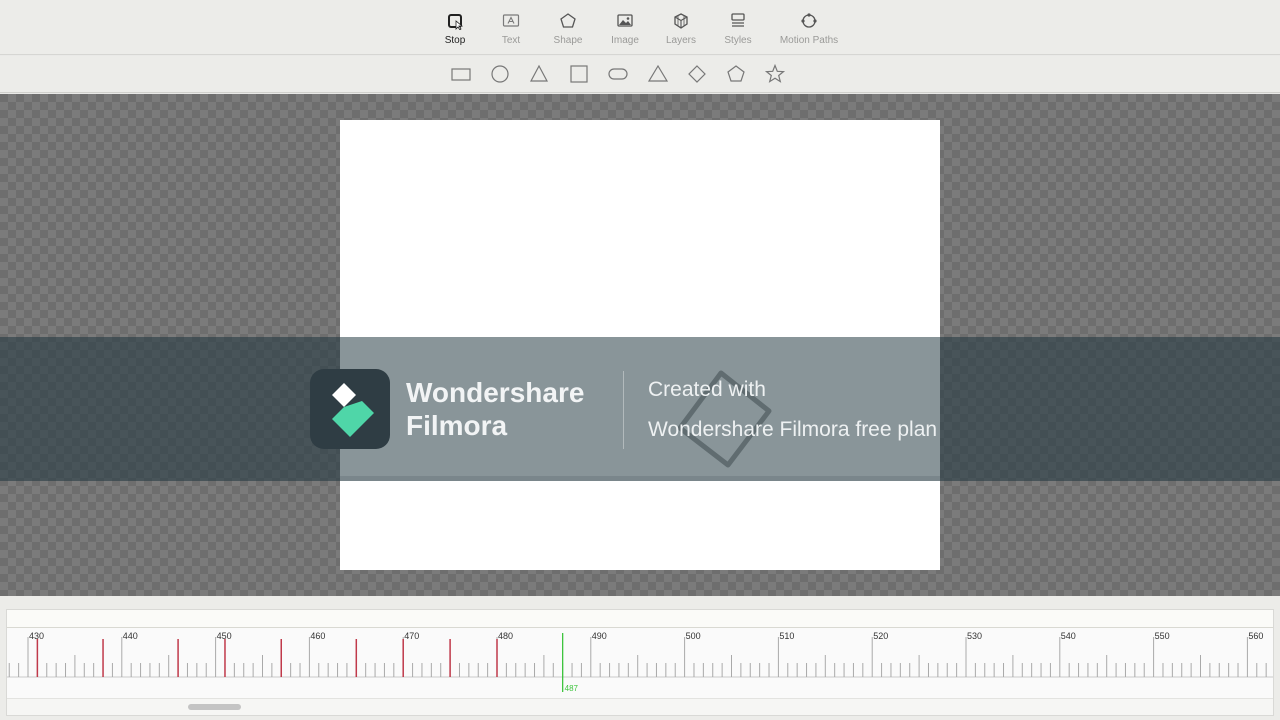 The height and width of the screenshot is (720, 1280). I want to click on ruler-label: 460, so click(317, 636).